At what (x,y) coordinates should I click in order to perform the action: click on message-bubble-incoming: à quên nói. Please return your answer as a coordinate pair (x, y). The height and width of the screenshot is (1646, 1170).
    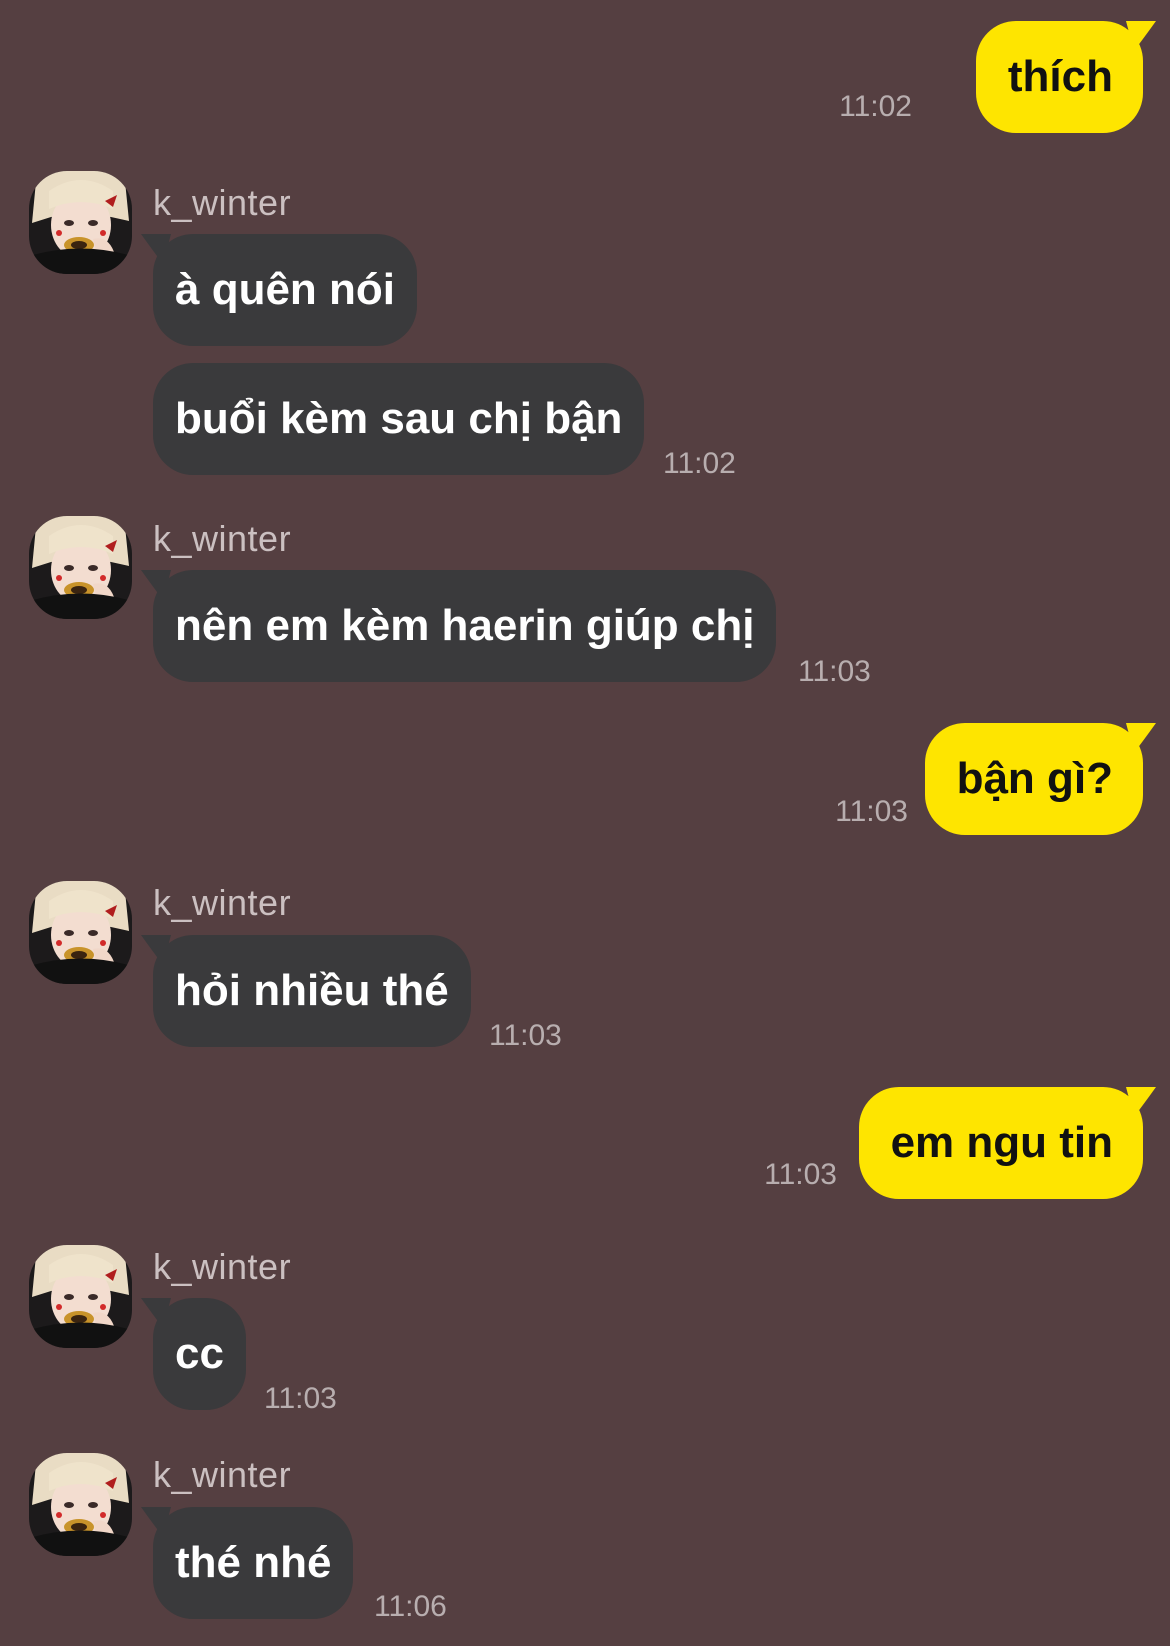
    Looking at the image, I should click on (279, 290).